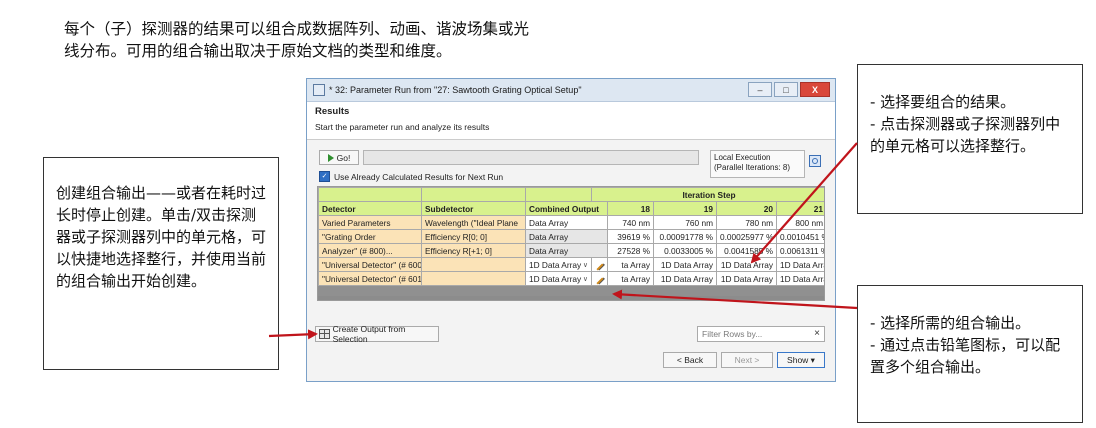 This screenshot has width=1096, height=428. Describe the element at coordinates (735, 299) in the screenshot. I see `arrow-to-pencil` at that location.